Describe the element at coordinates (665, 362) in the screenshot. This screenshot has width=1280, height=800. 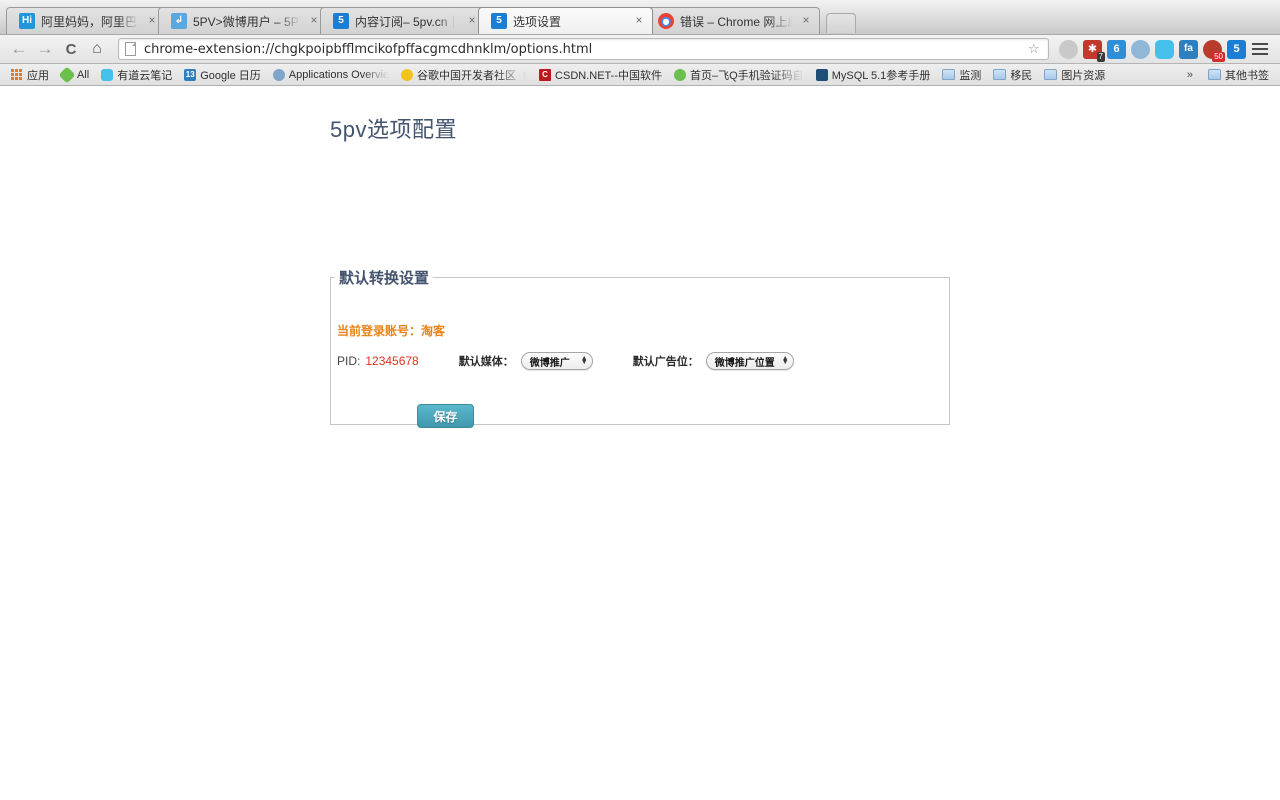
I see `default-adslot-label: 默认广告位：` at that location.